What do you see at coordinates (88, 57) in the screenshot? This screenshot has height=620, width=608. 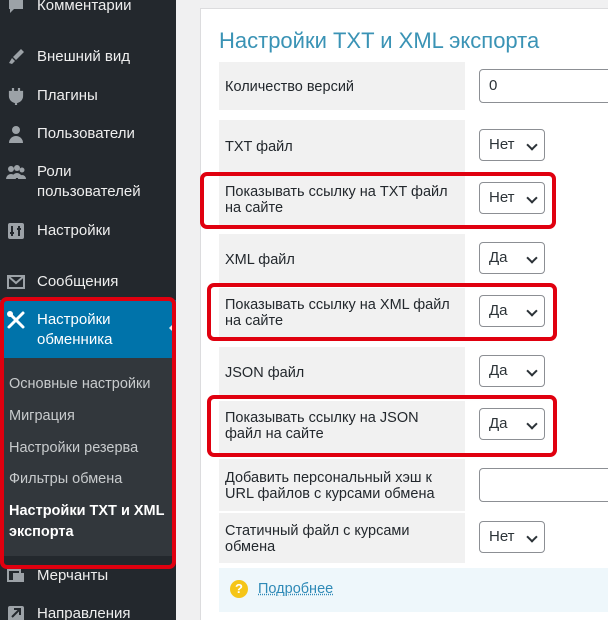 I see `menu-item-appearance: Внешний вид` at bounding box center [88, 57].